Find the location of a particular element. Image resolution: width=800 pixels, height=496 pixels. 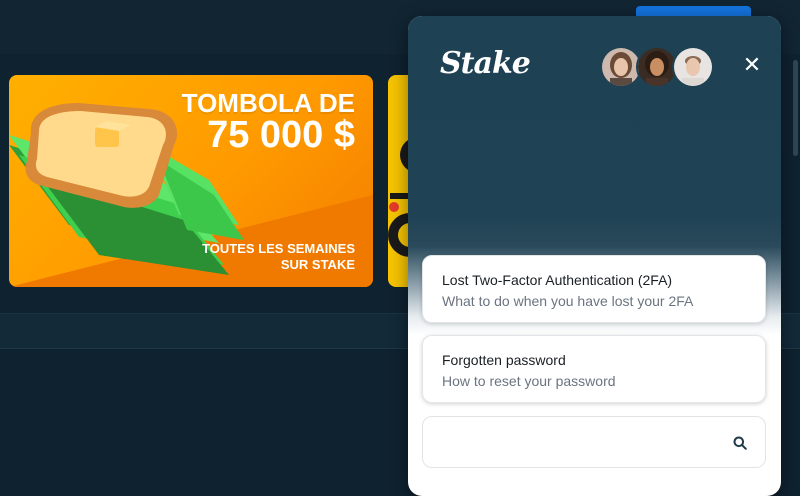

article-subtitle: What to do when you have lost your 2FA is located at coordinates (568, 301).